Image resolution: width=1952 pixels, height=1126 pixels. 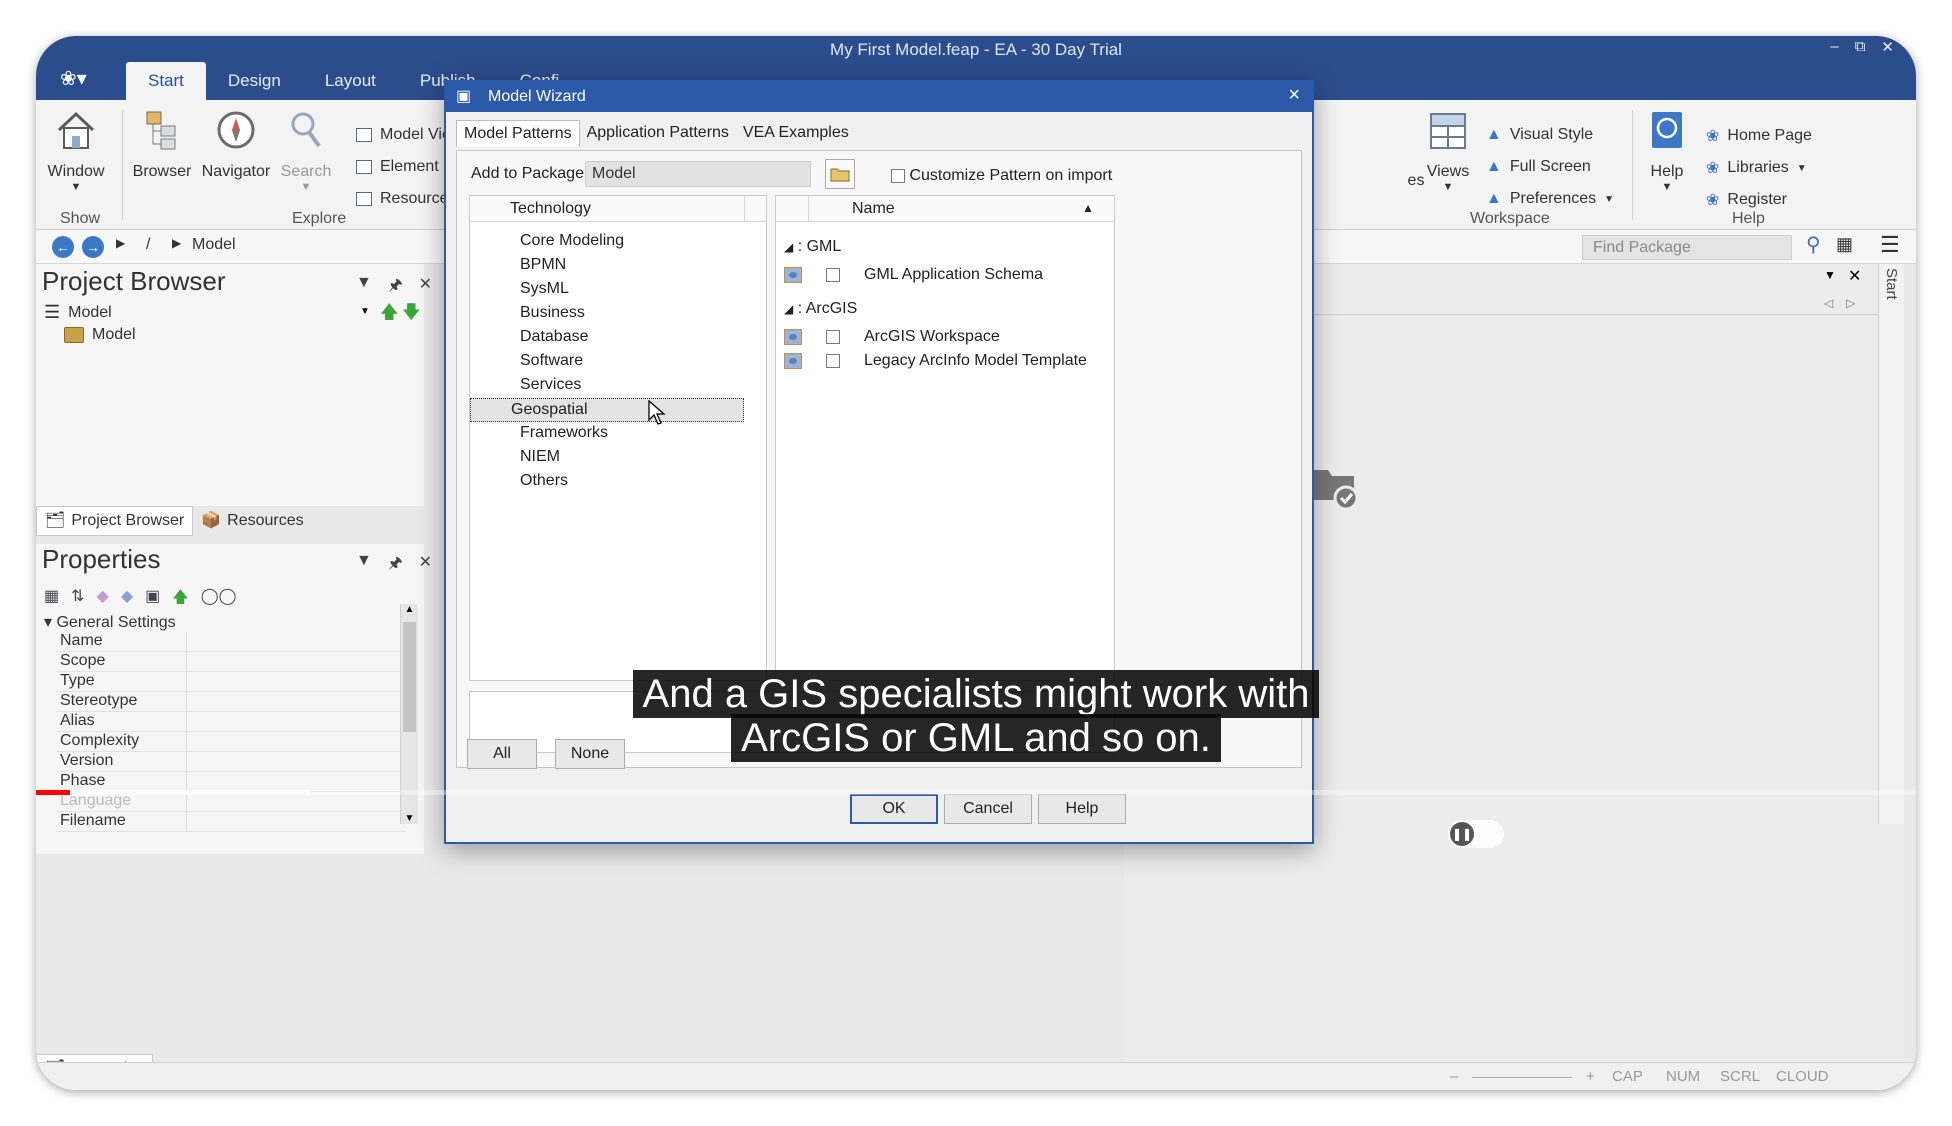 I want to click on ok-button: OK, so click(x=894, y=809).